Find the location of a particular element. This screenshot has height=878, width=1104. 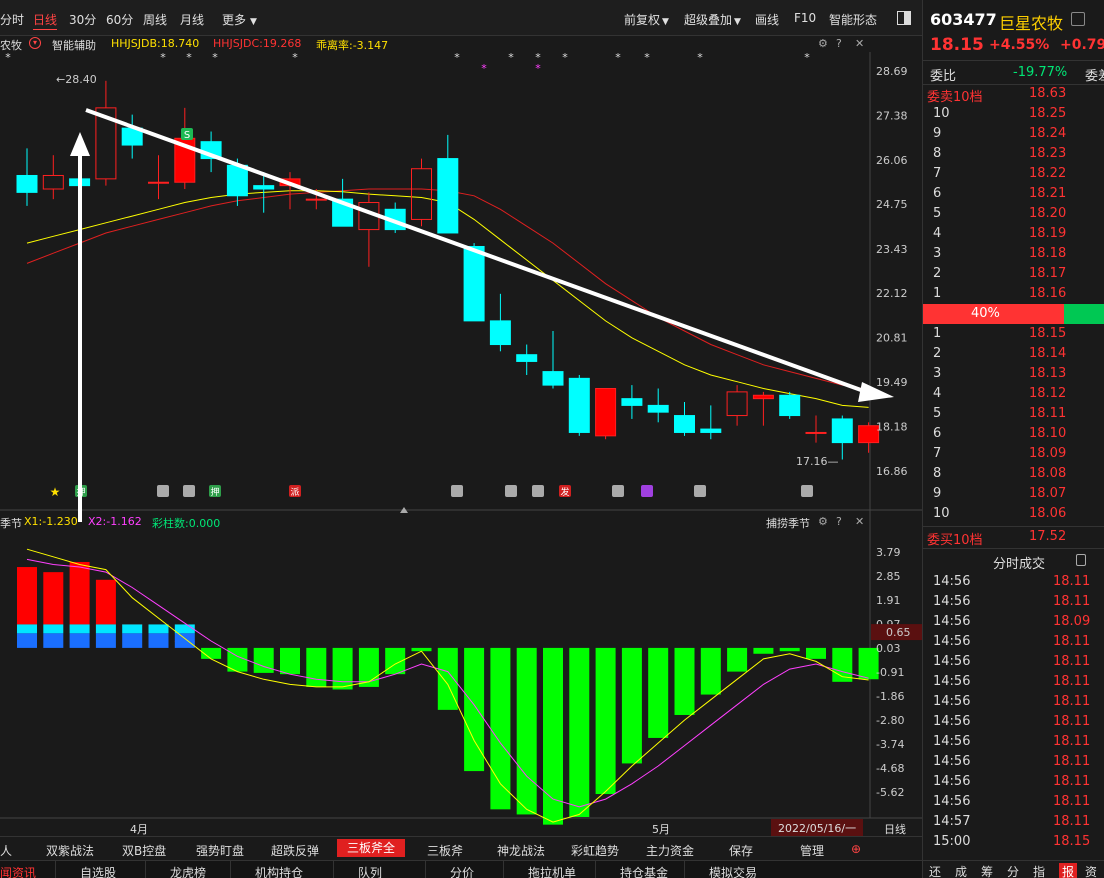

sell-level-row: 4 18.19 is located at coordinates (1013, 236).